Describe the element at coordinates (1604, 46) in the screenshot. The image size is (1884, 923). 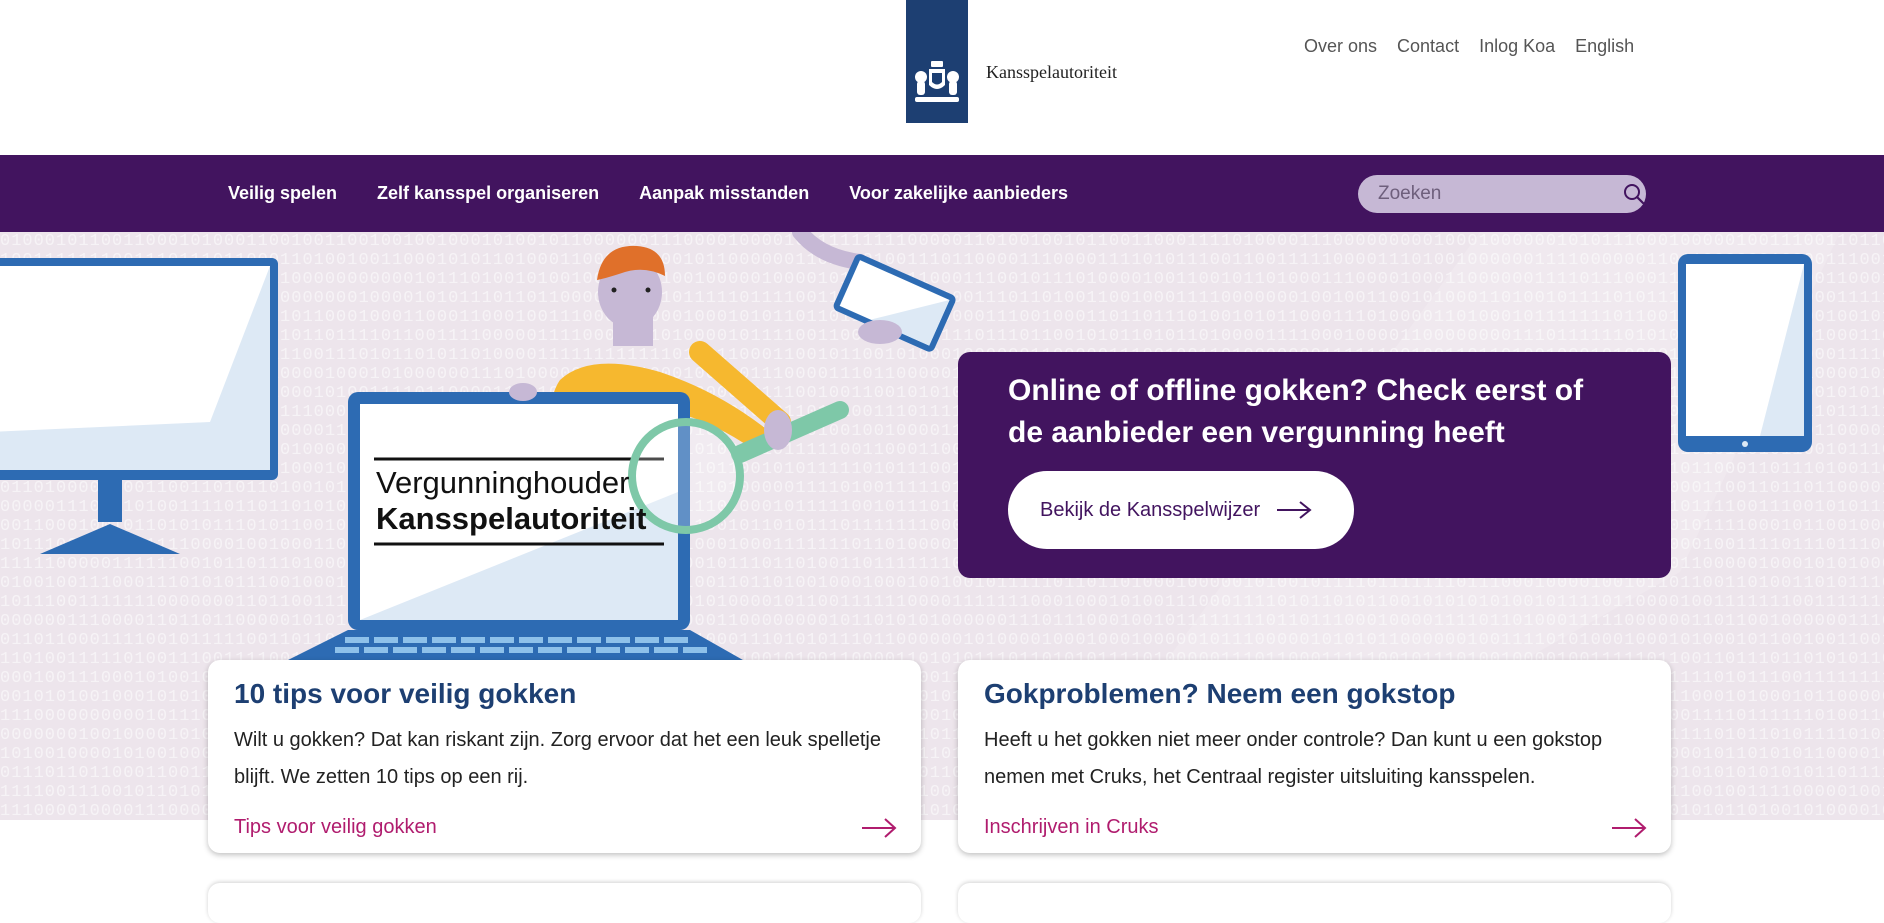
I see `top-link-english: English` at that location.